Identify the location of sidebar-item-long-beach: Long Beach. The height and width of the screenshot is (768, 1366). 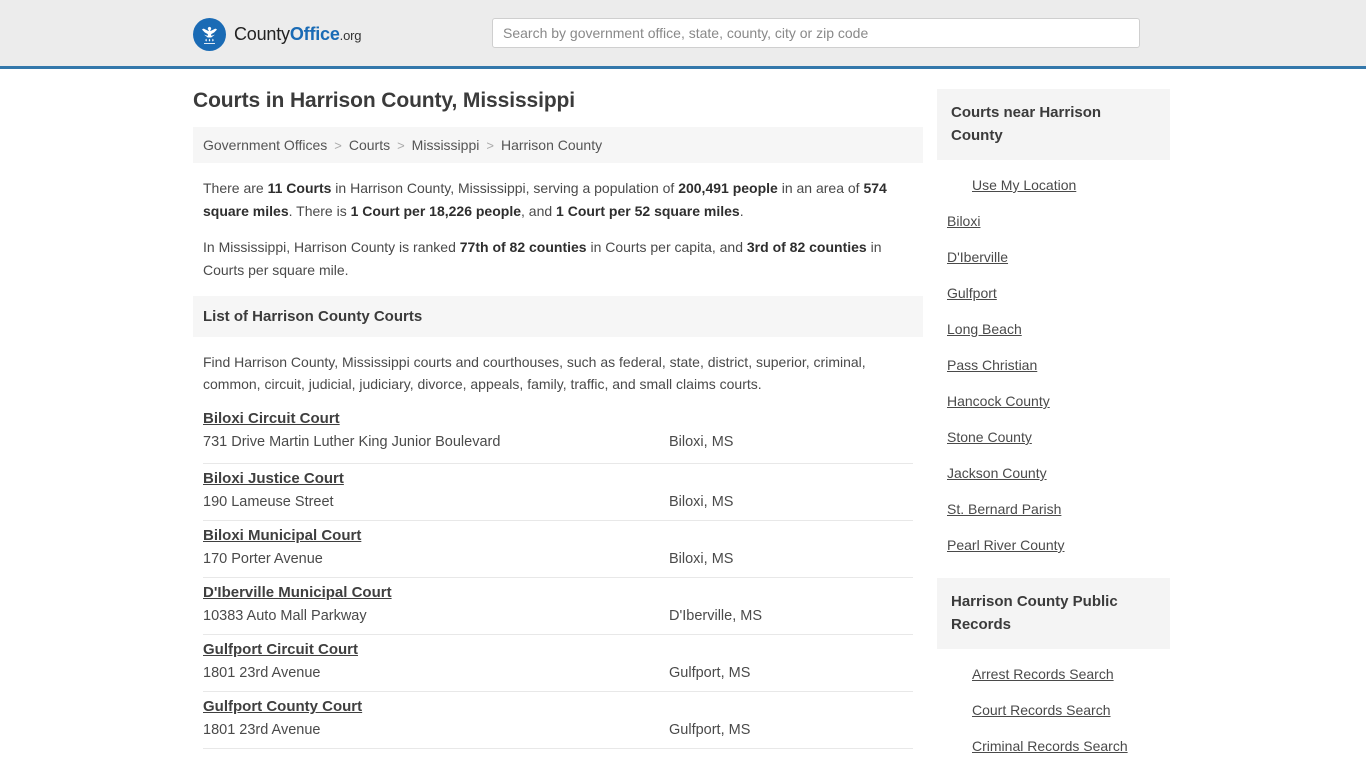
(1053, 330).